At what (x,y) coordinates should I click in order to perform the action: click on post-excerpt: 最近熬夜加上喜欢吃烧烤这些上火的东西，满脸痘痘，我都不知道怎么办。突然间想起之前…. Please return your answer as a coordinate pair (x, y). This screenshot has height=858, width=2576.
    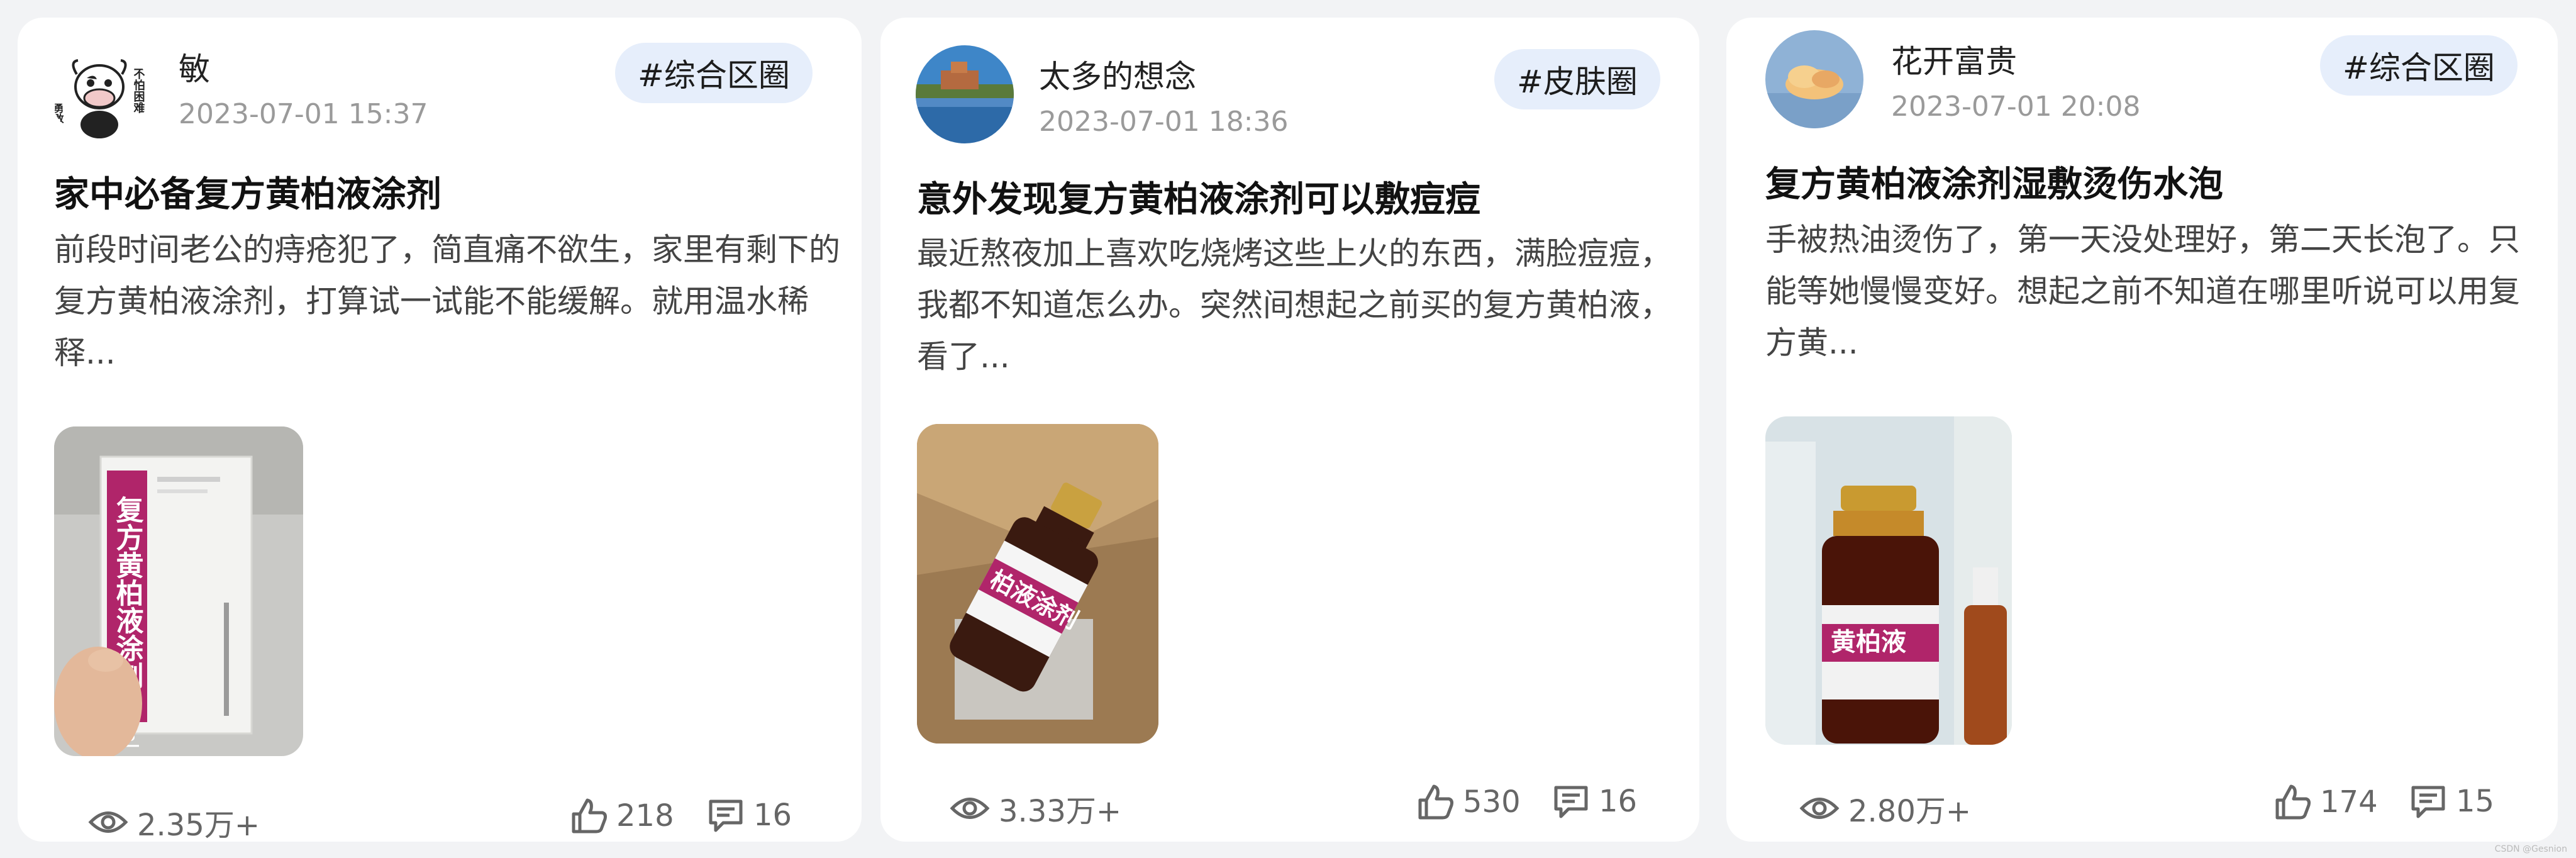
    Looking at the image, I should click on (1294, 305).